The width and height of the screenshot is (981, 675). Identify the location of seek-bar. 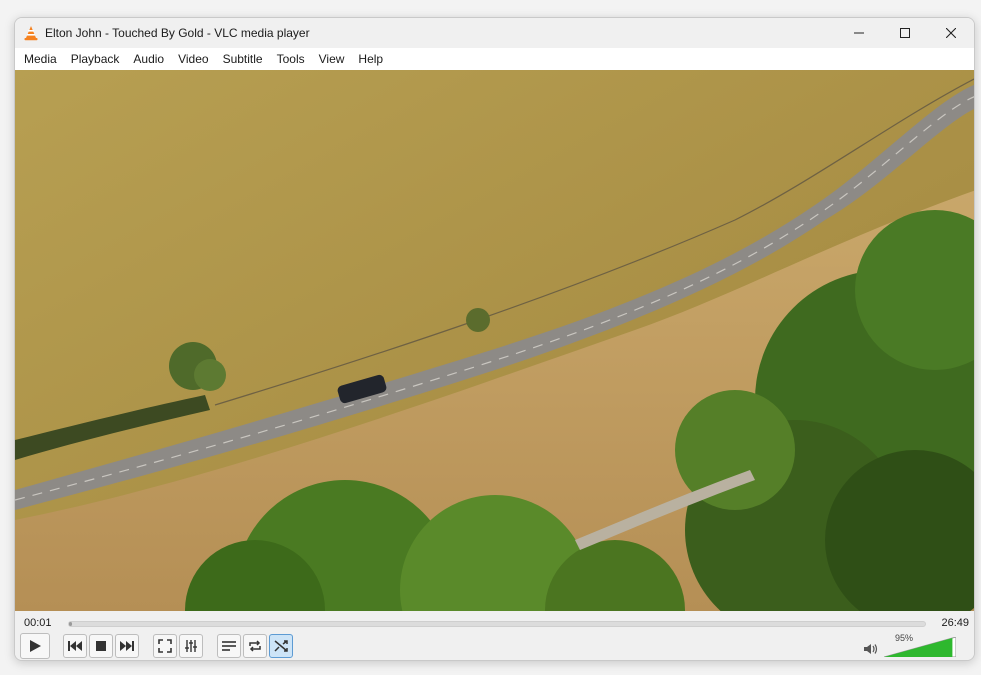
(497, 624).